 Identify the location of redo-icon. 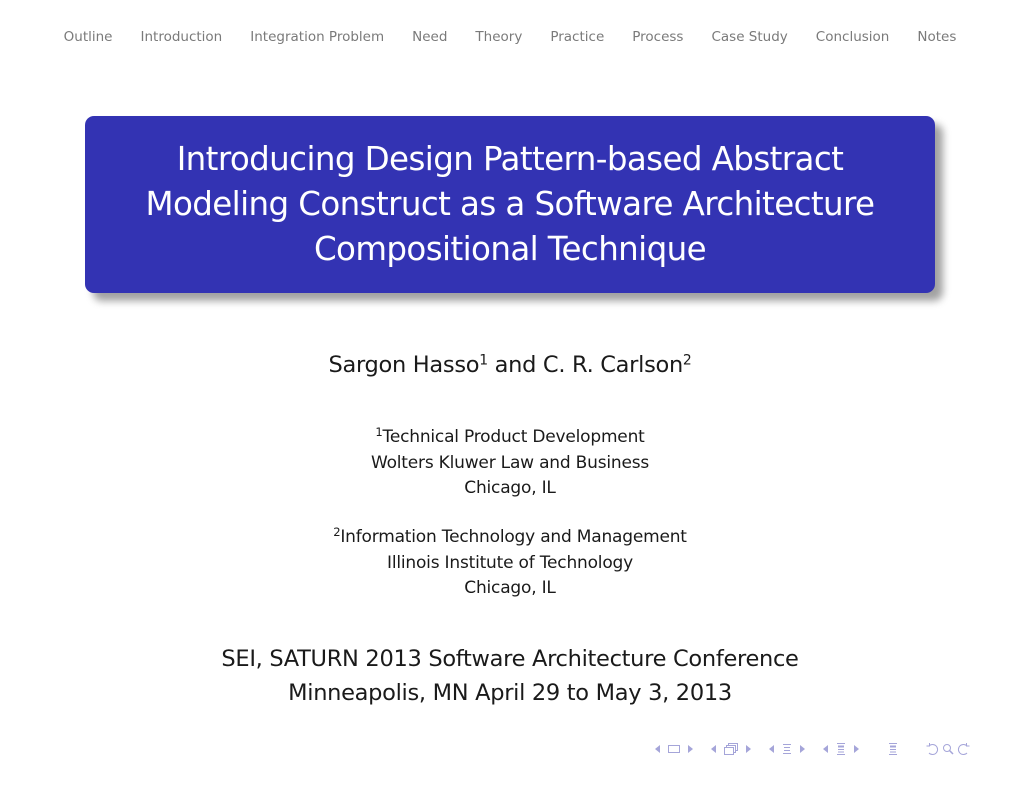
(964, 749).